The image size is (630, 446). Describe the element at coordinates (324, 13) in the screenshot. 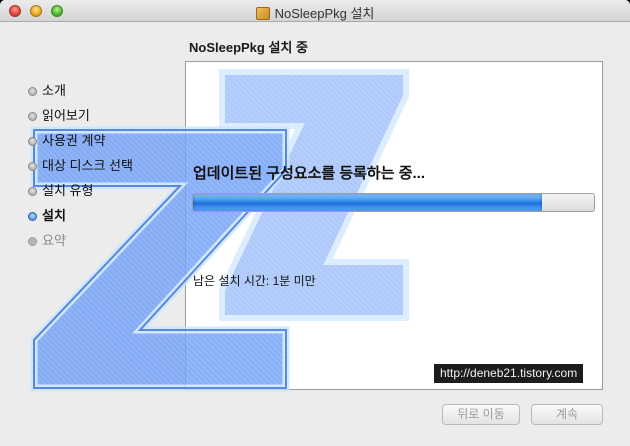

I see `window-title-text: NoSleepPkg 설치` at that location.